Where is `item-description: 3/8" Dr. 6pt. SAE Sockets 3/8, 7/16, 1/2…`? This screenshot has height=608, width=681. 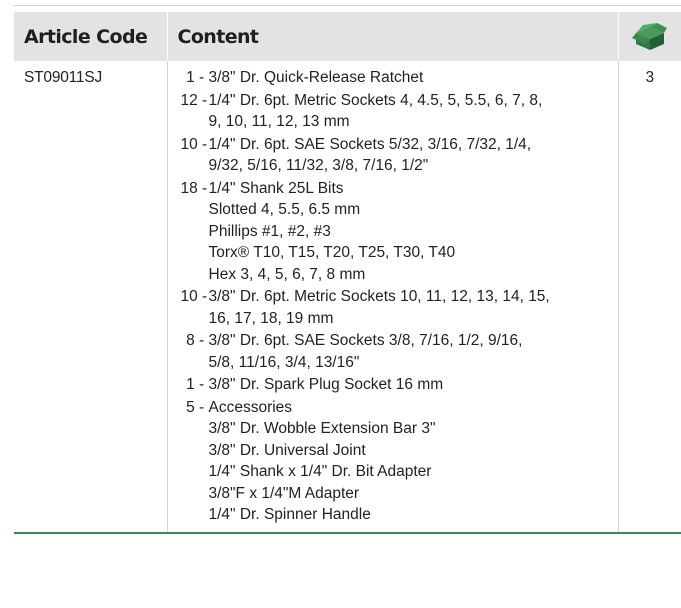
item-description: 3/8" Dr. 6pt. SAE Sockets 3/8, 7/16, 1/2… is located at coordinates (365, 351).